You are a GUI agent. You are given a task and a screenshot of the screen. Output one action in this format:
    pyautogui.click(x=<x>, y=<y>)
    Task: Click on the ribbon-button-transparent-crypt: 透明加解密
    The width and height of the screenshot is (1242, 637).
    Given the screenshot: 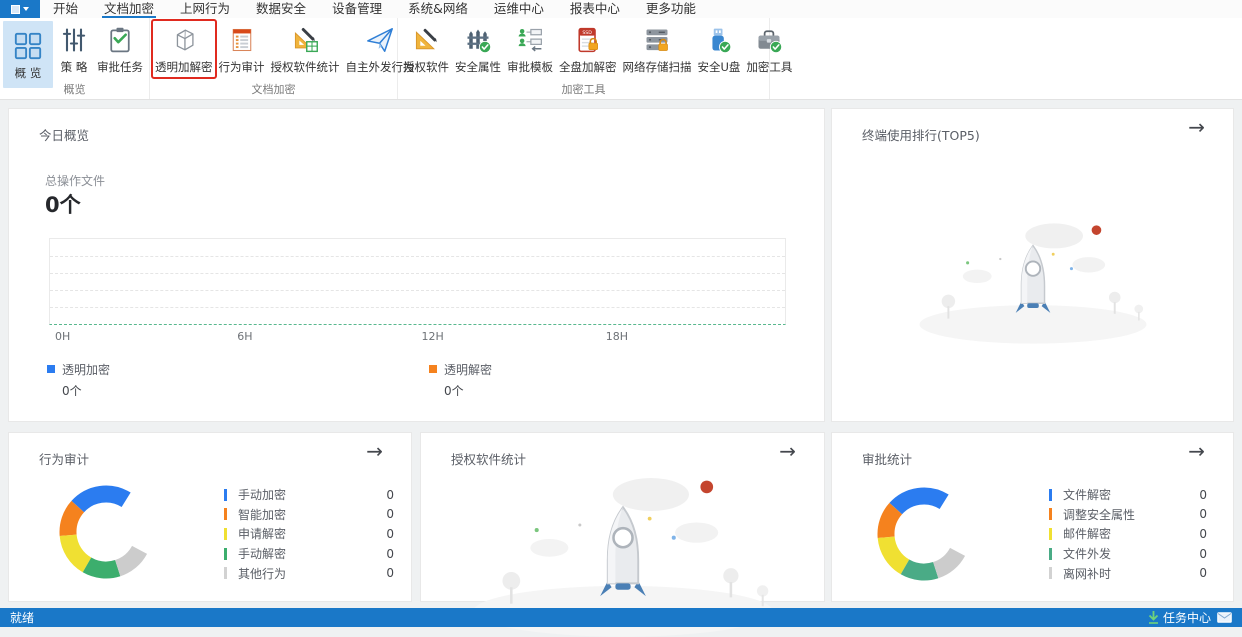 What is the action you would take?
    pyautogui.click(x=184, y=49)
    